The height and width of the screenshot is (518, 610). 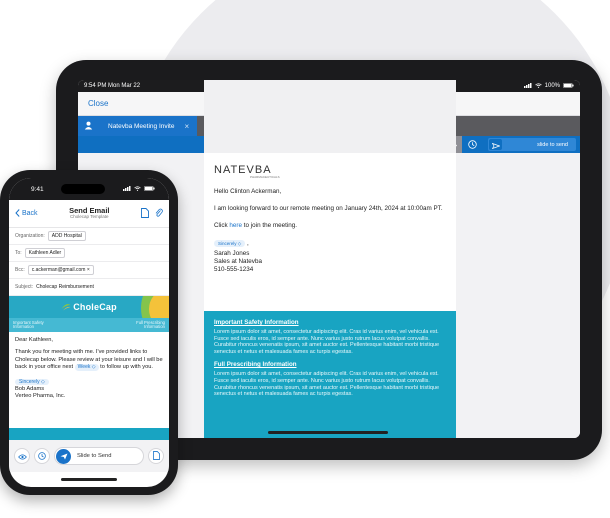 I want to click on phone-slide-to-send: Slide to Send, so click(x=99, y=456).